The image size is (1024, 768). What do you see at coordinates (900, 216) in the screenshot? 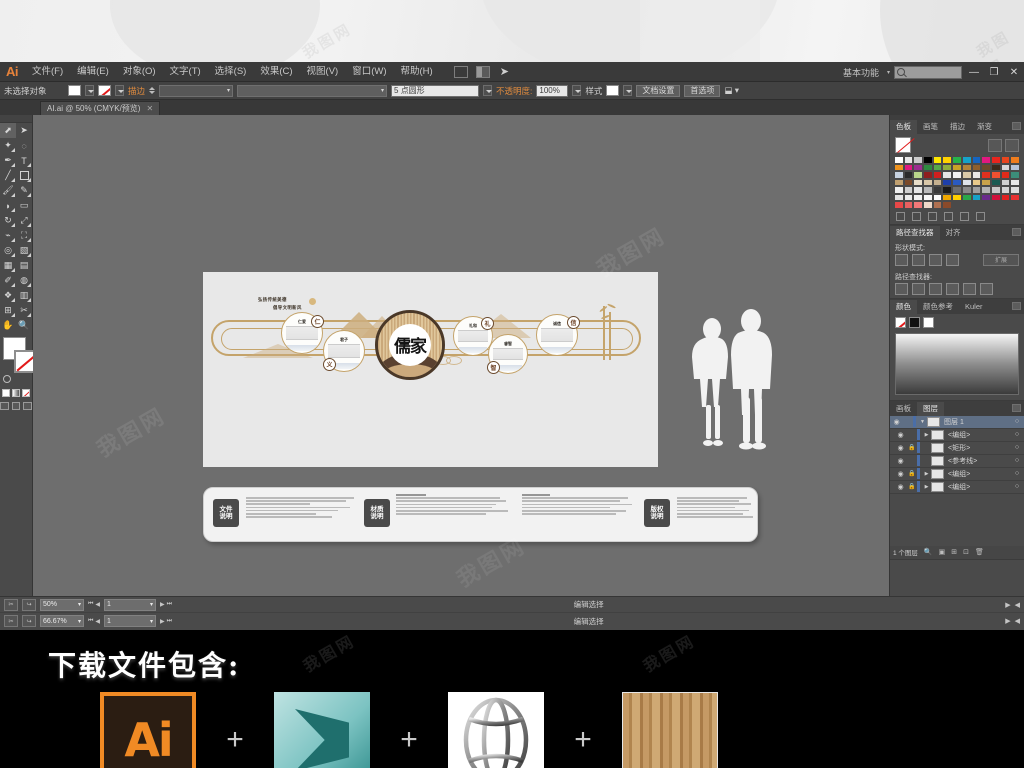
I see `swatch-libraries-icon` at bounding box center [900, 216].